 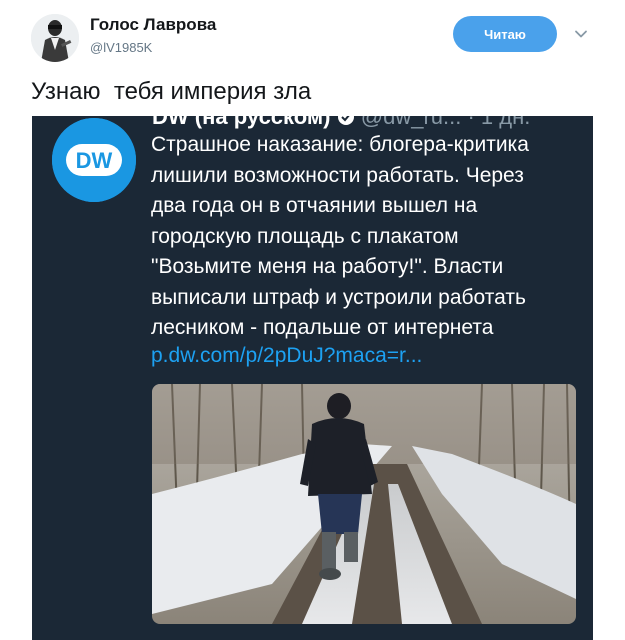 I want to click on embedded-author-name: DW (на русском), so click(x=241, y=122).